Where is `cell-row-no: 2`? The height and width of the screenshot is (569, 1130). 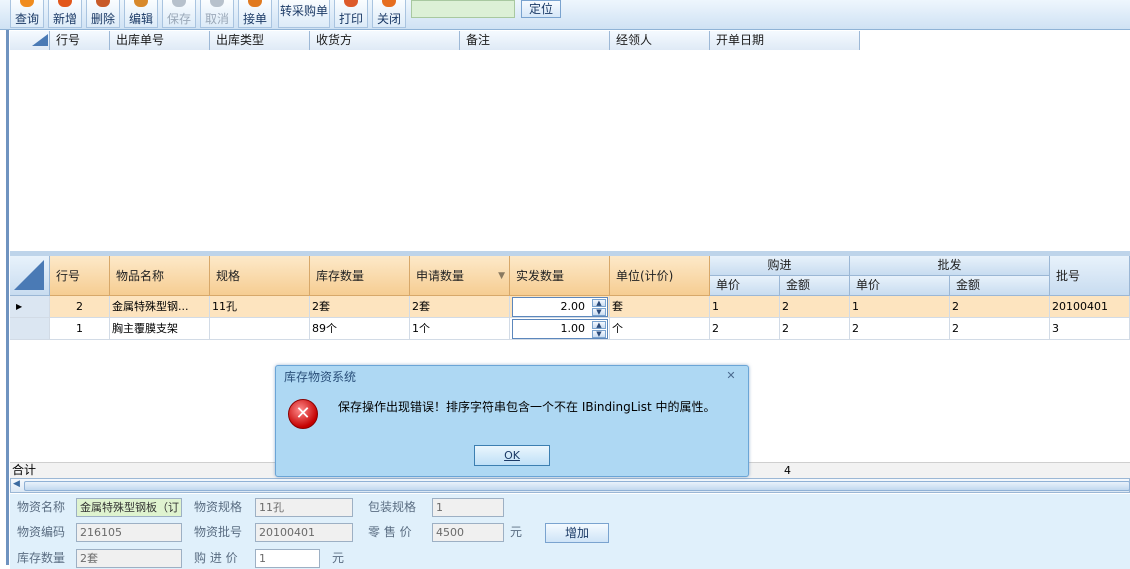
cell-row-no: 2 is located at coordinates (80, 307).